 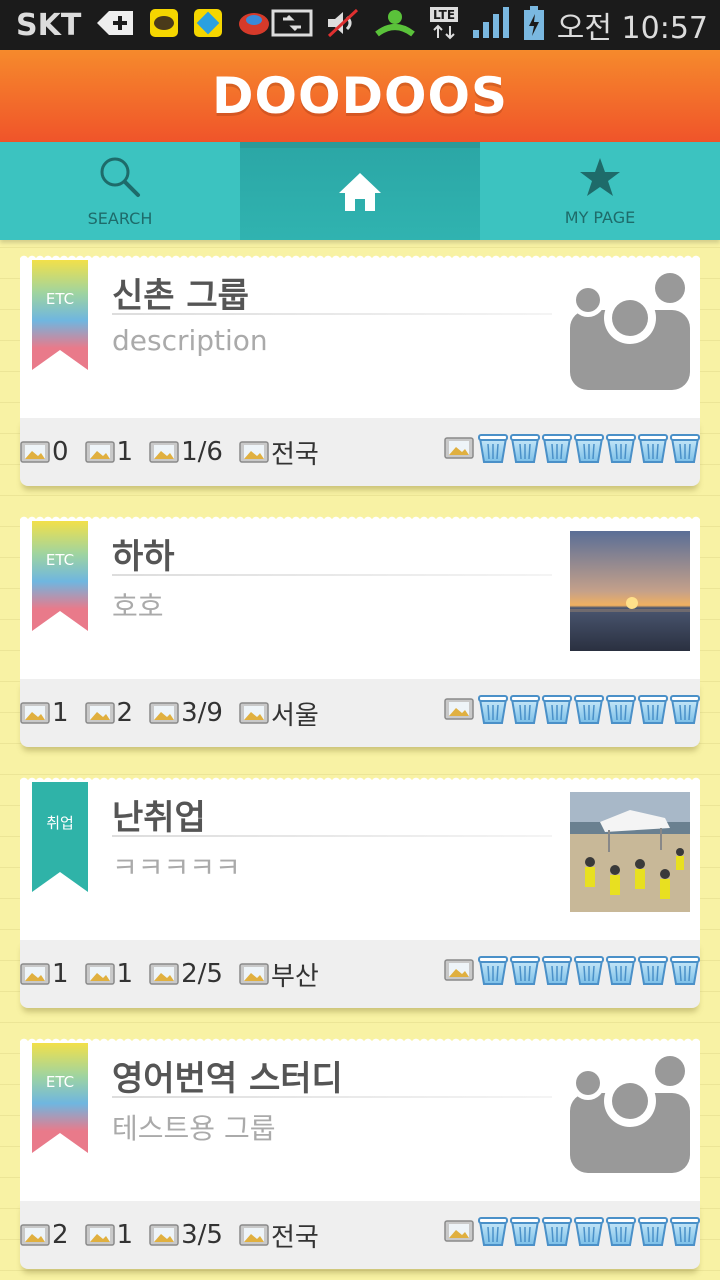 What do you see at coordinates (343, 25) in the screenshot?
I see `volume-mute-icon` at bounding box center [343, 25].